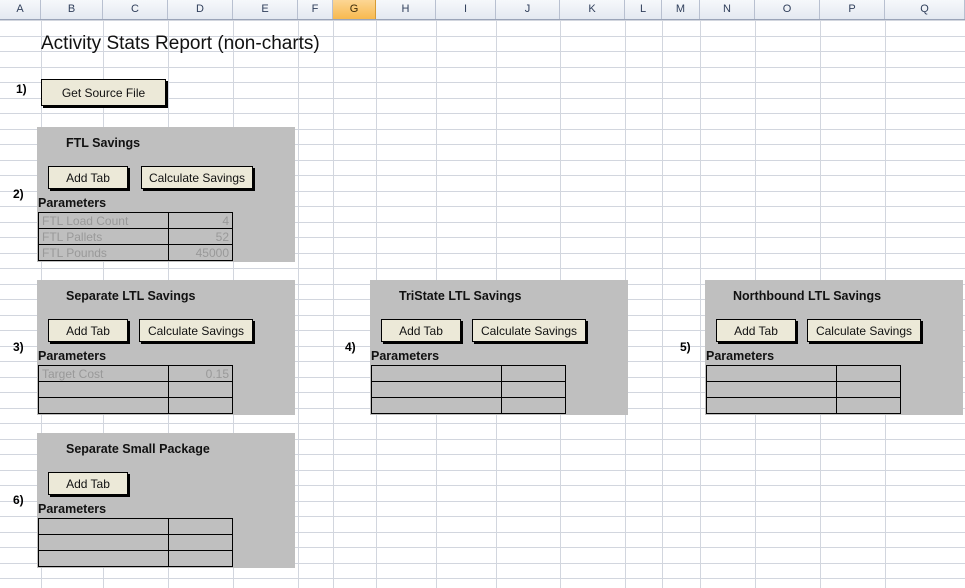 This screenshot has height=588, width=965. Describe the element at coordinates (460, 296) in the screenshot. I see `panel-title-tristate-ltl-savings: TriState LTL Savings` at that location.